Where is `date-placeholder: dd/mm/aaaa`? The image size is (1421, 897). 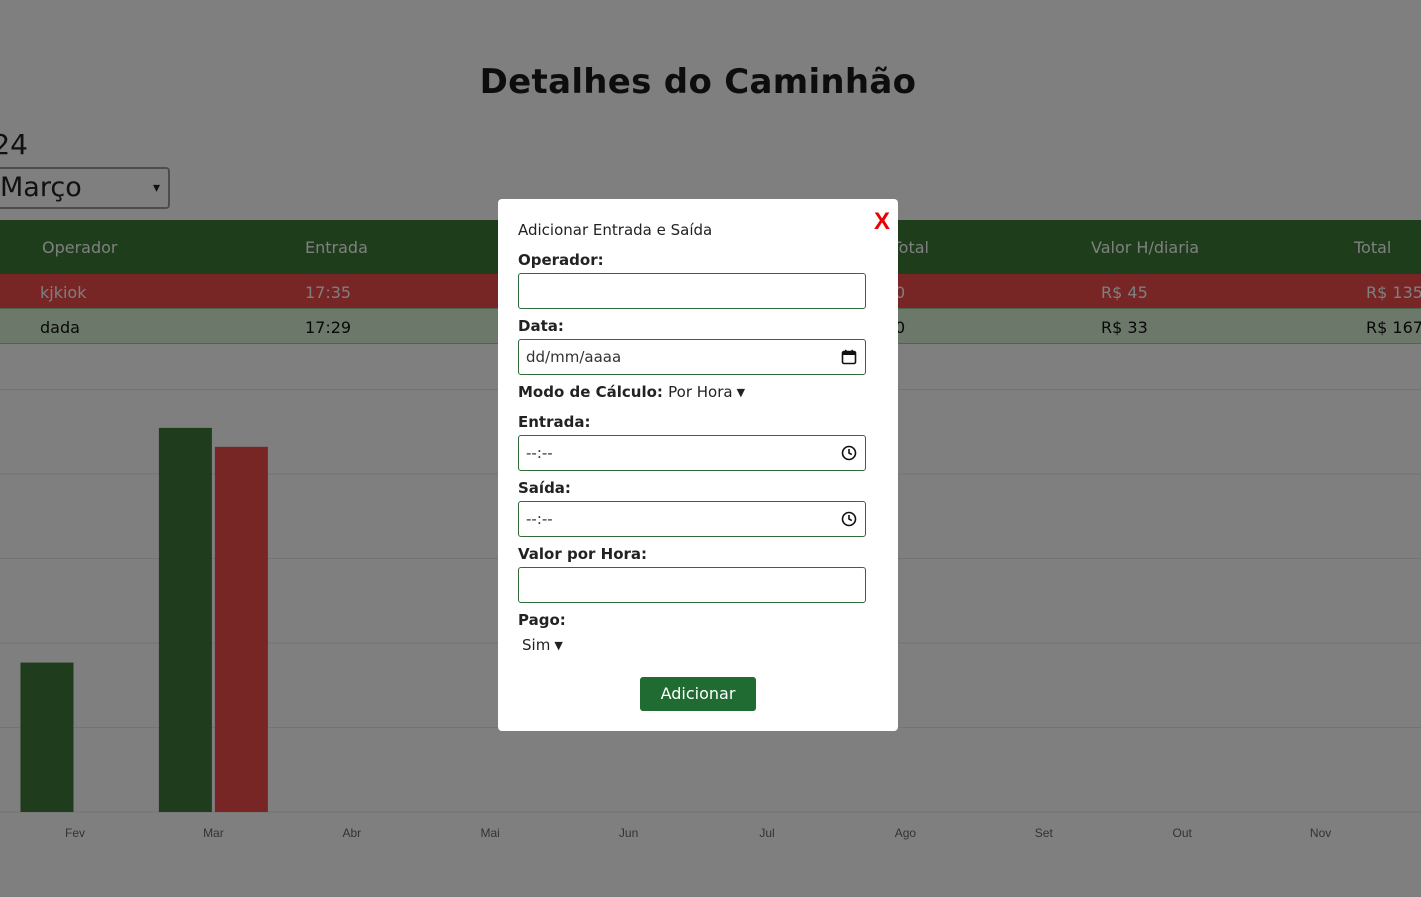
date-placeholder: dd/mm/aaaa is located at coordinates (574, 357).